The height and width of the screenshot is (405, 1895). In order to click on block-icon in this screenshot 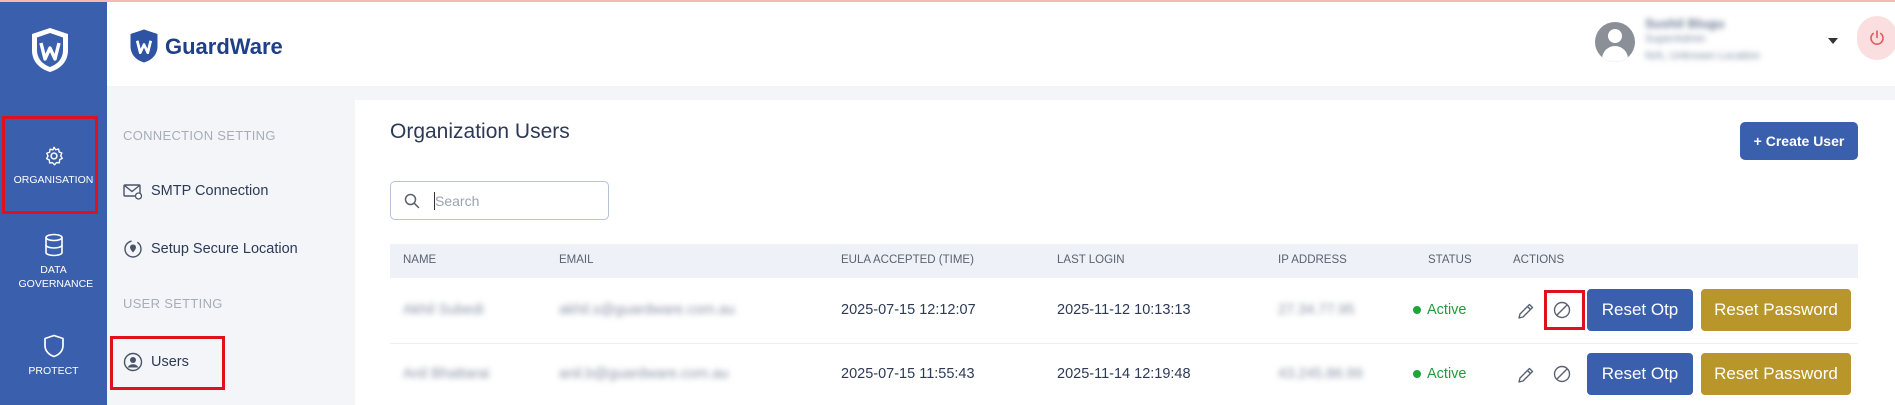, I will do `click(1562, 374)`.